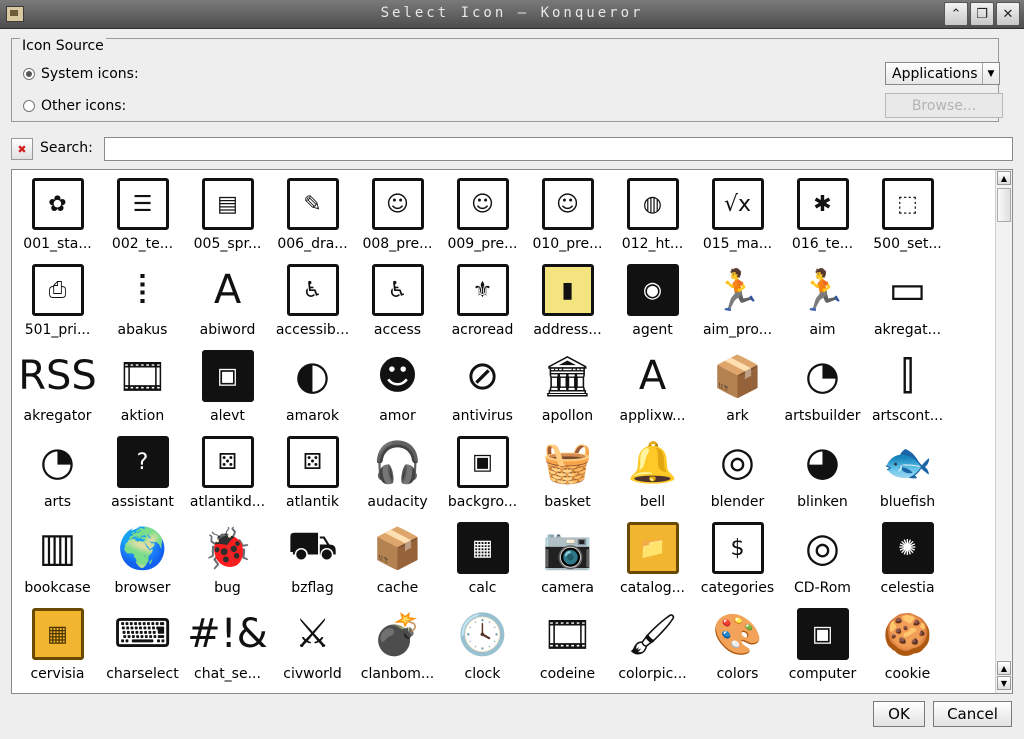 The image size is (1024, 739). Describe the element at coordinates (1004, 178) in the screenshot. I see `scroll-up-button: ▲` at that location.